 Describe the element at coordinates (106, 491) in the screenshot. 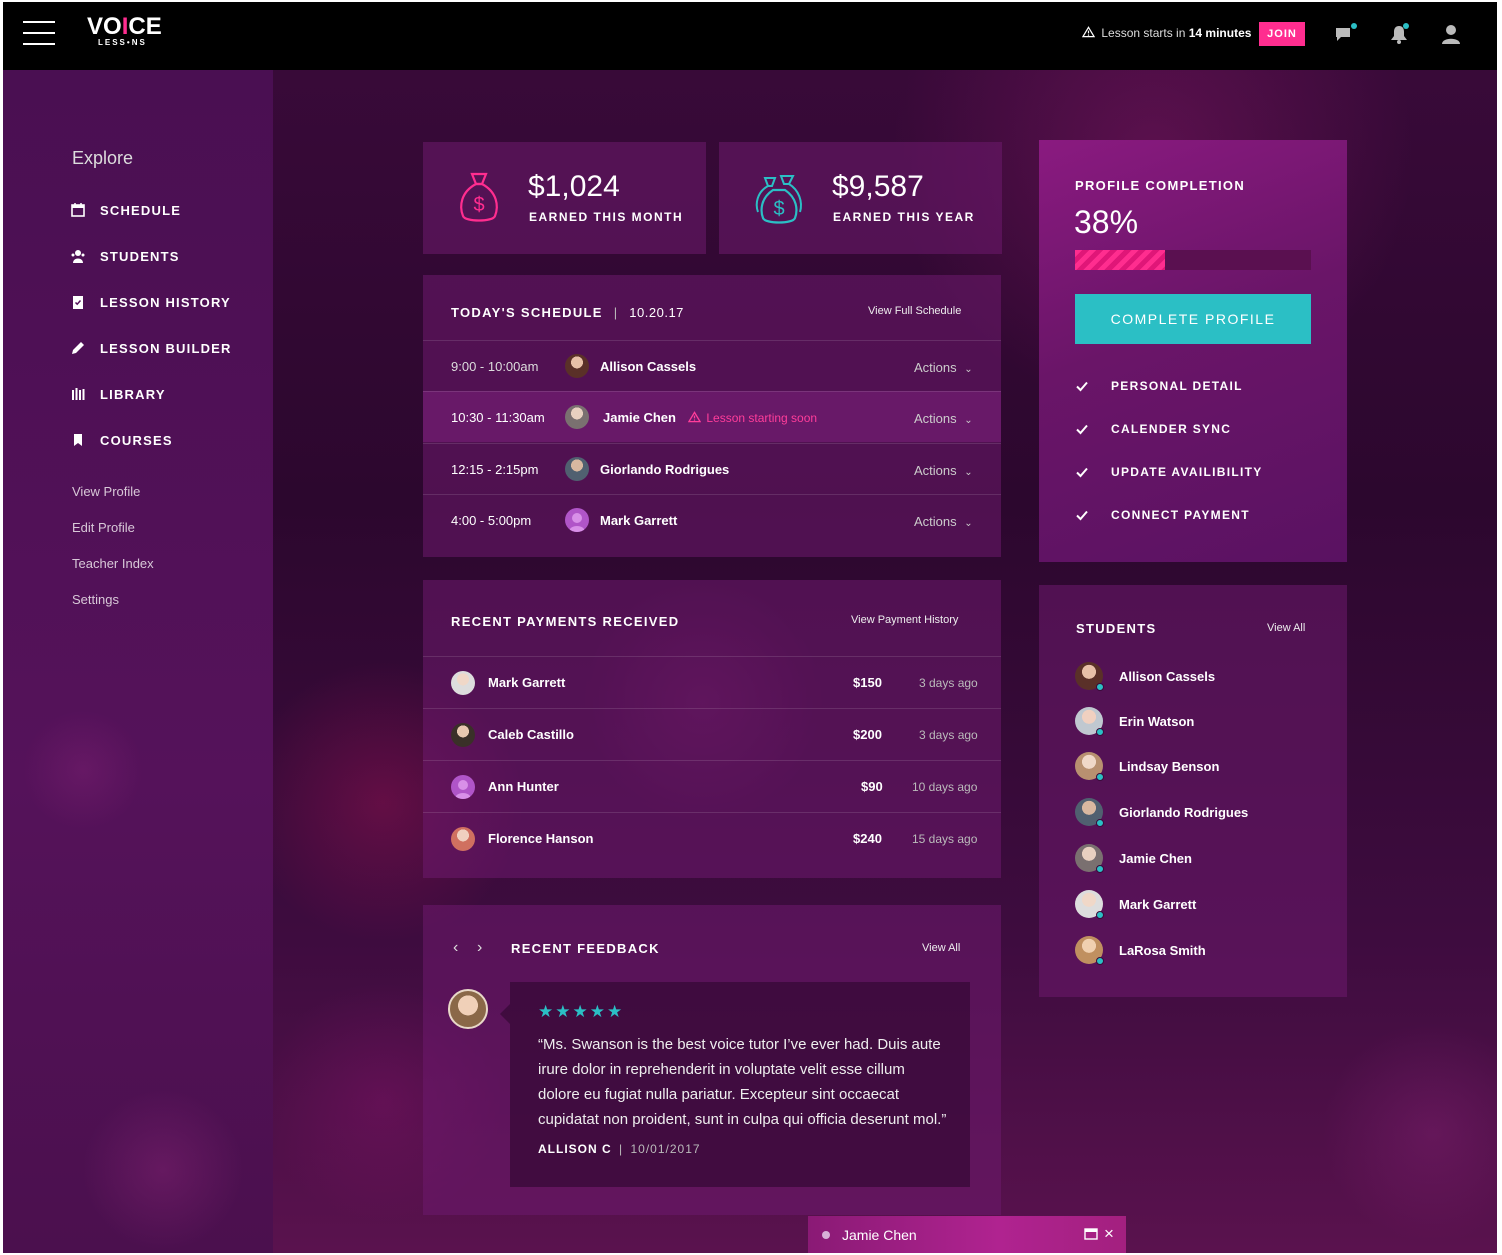

I see `view-profile-link: View Profile` at that location.